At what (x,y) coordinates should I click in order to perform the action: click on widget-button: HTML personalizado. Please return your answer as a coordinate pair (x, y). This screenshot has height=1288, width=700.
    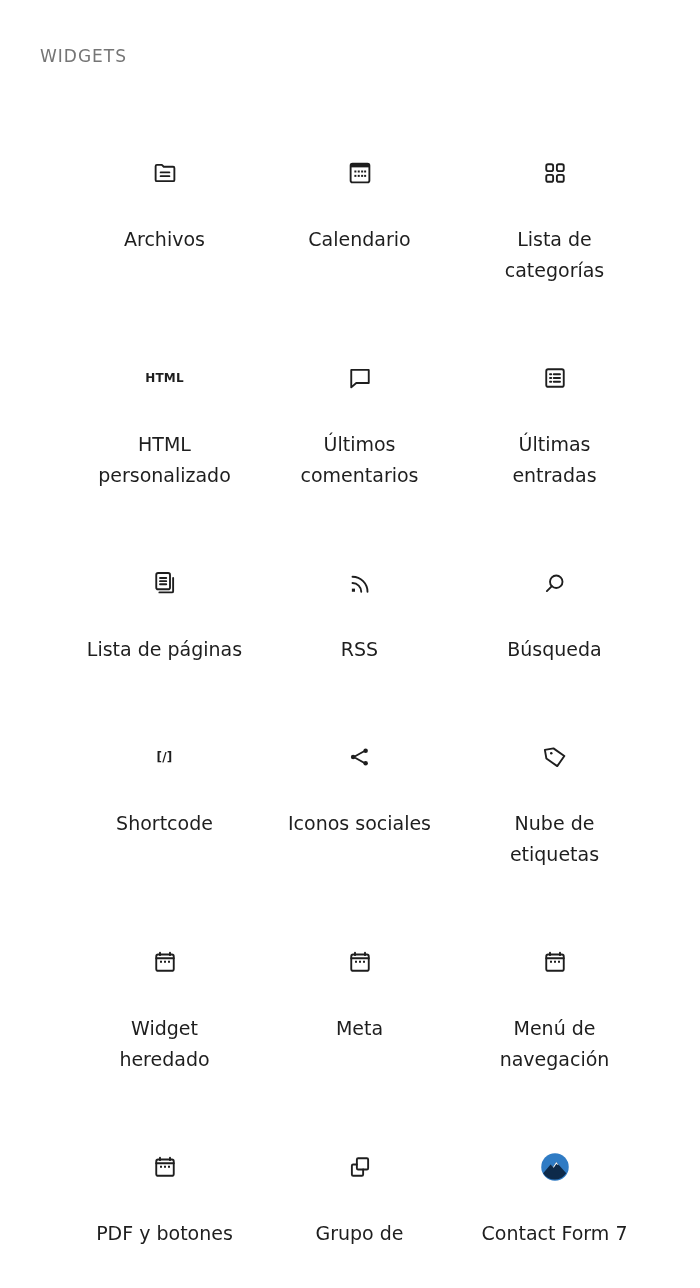
    Looking at the image, I should click on (164, 460).